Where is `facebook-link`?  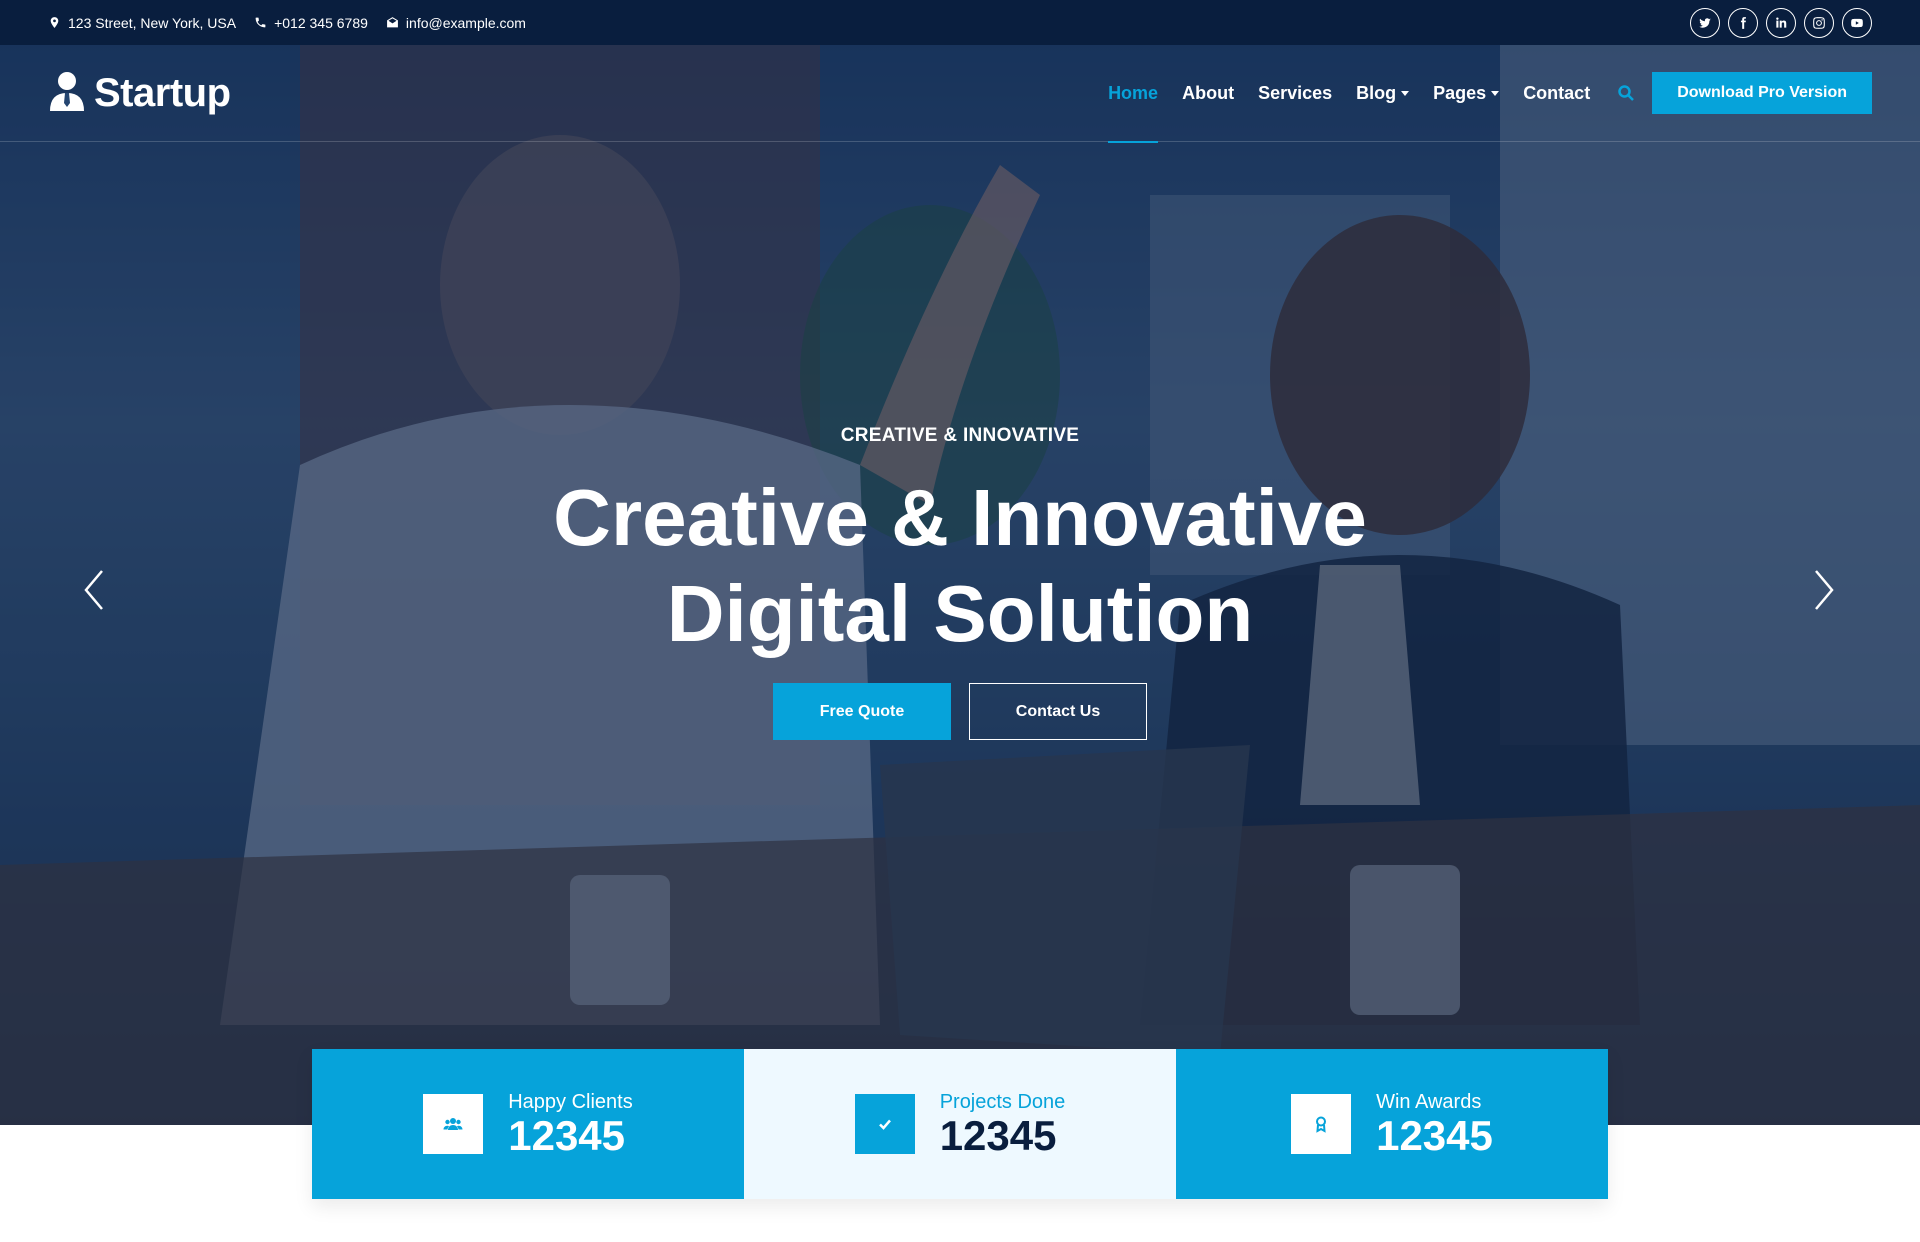 facebook-link is located at coordinates (1743, 22).